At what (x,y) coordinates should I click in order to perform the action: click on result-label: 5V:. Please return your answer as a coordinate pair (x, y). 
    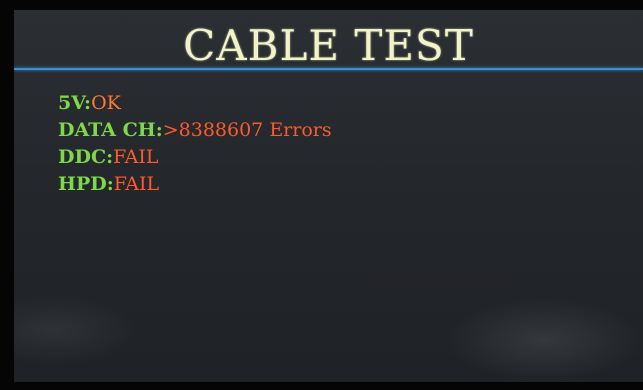
    Looking at the image, I should click on (75, 103).